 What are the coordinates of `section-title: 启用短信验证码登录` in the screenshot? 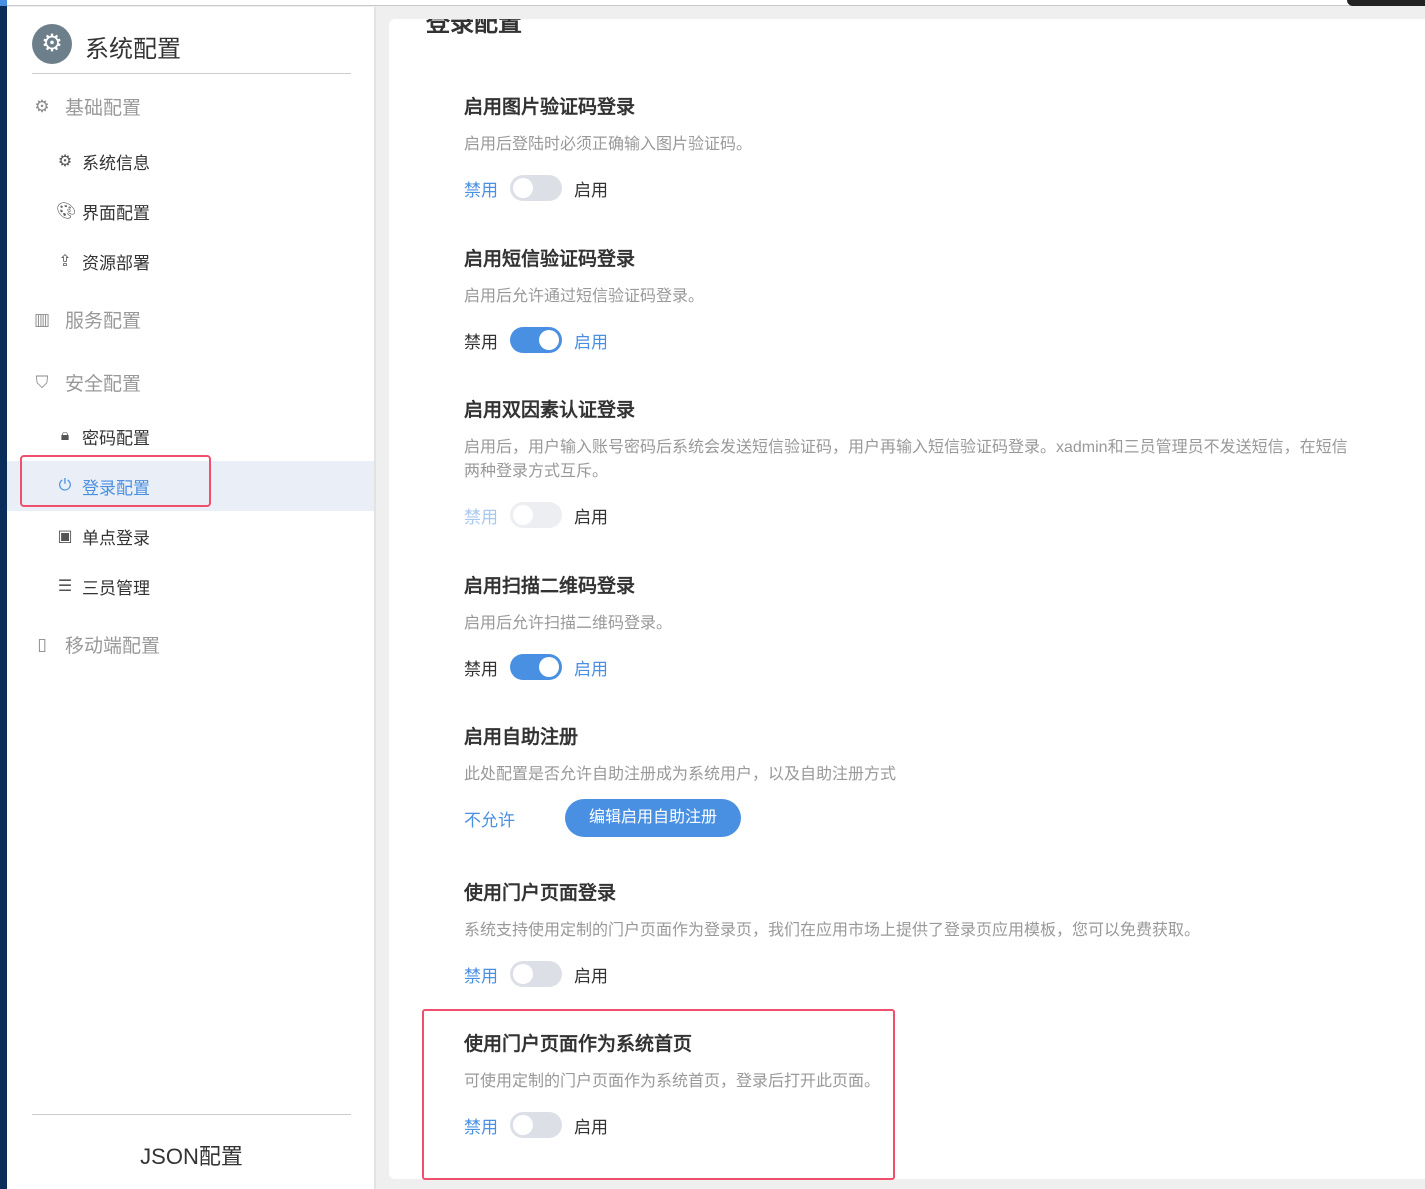 It's located at (550, 259).